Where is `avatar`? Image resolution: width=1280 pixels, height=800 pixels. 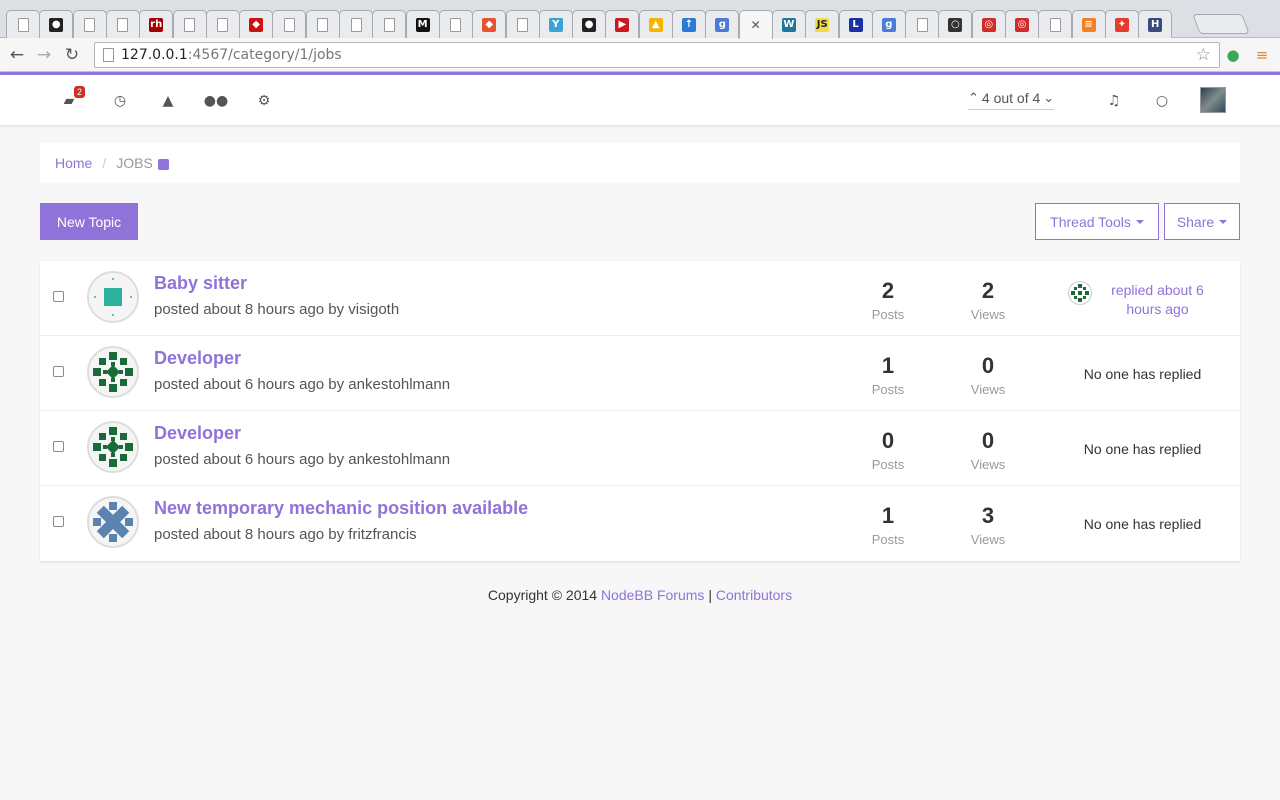 avatar is located at coordinates (1213, 100).